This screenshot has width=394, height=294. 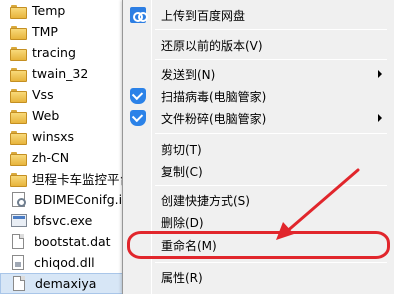 I want to click on file-item-zh-cn: zh-CN, so click(x=67, y=157).